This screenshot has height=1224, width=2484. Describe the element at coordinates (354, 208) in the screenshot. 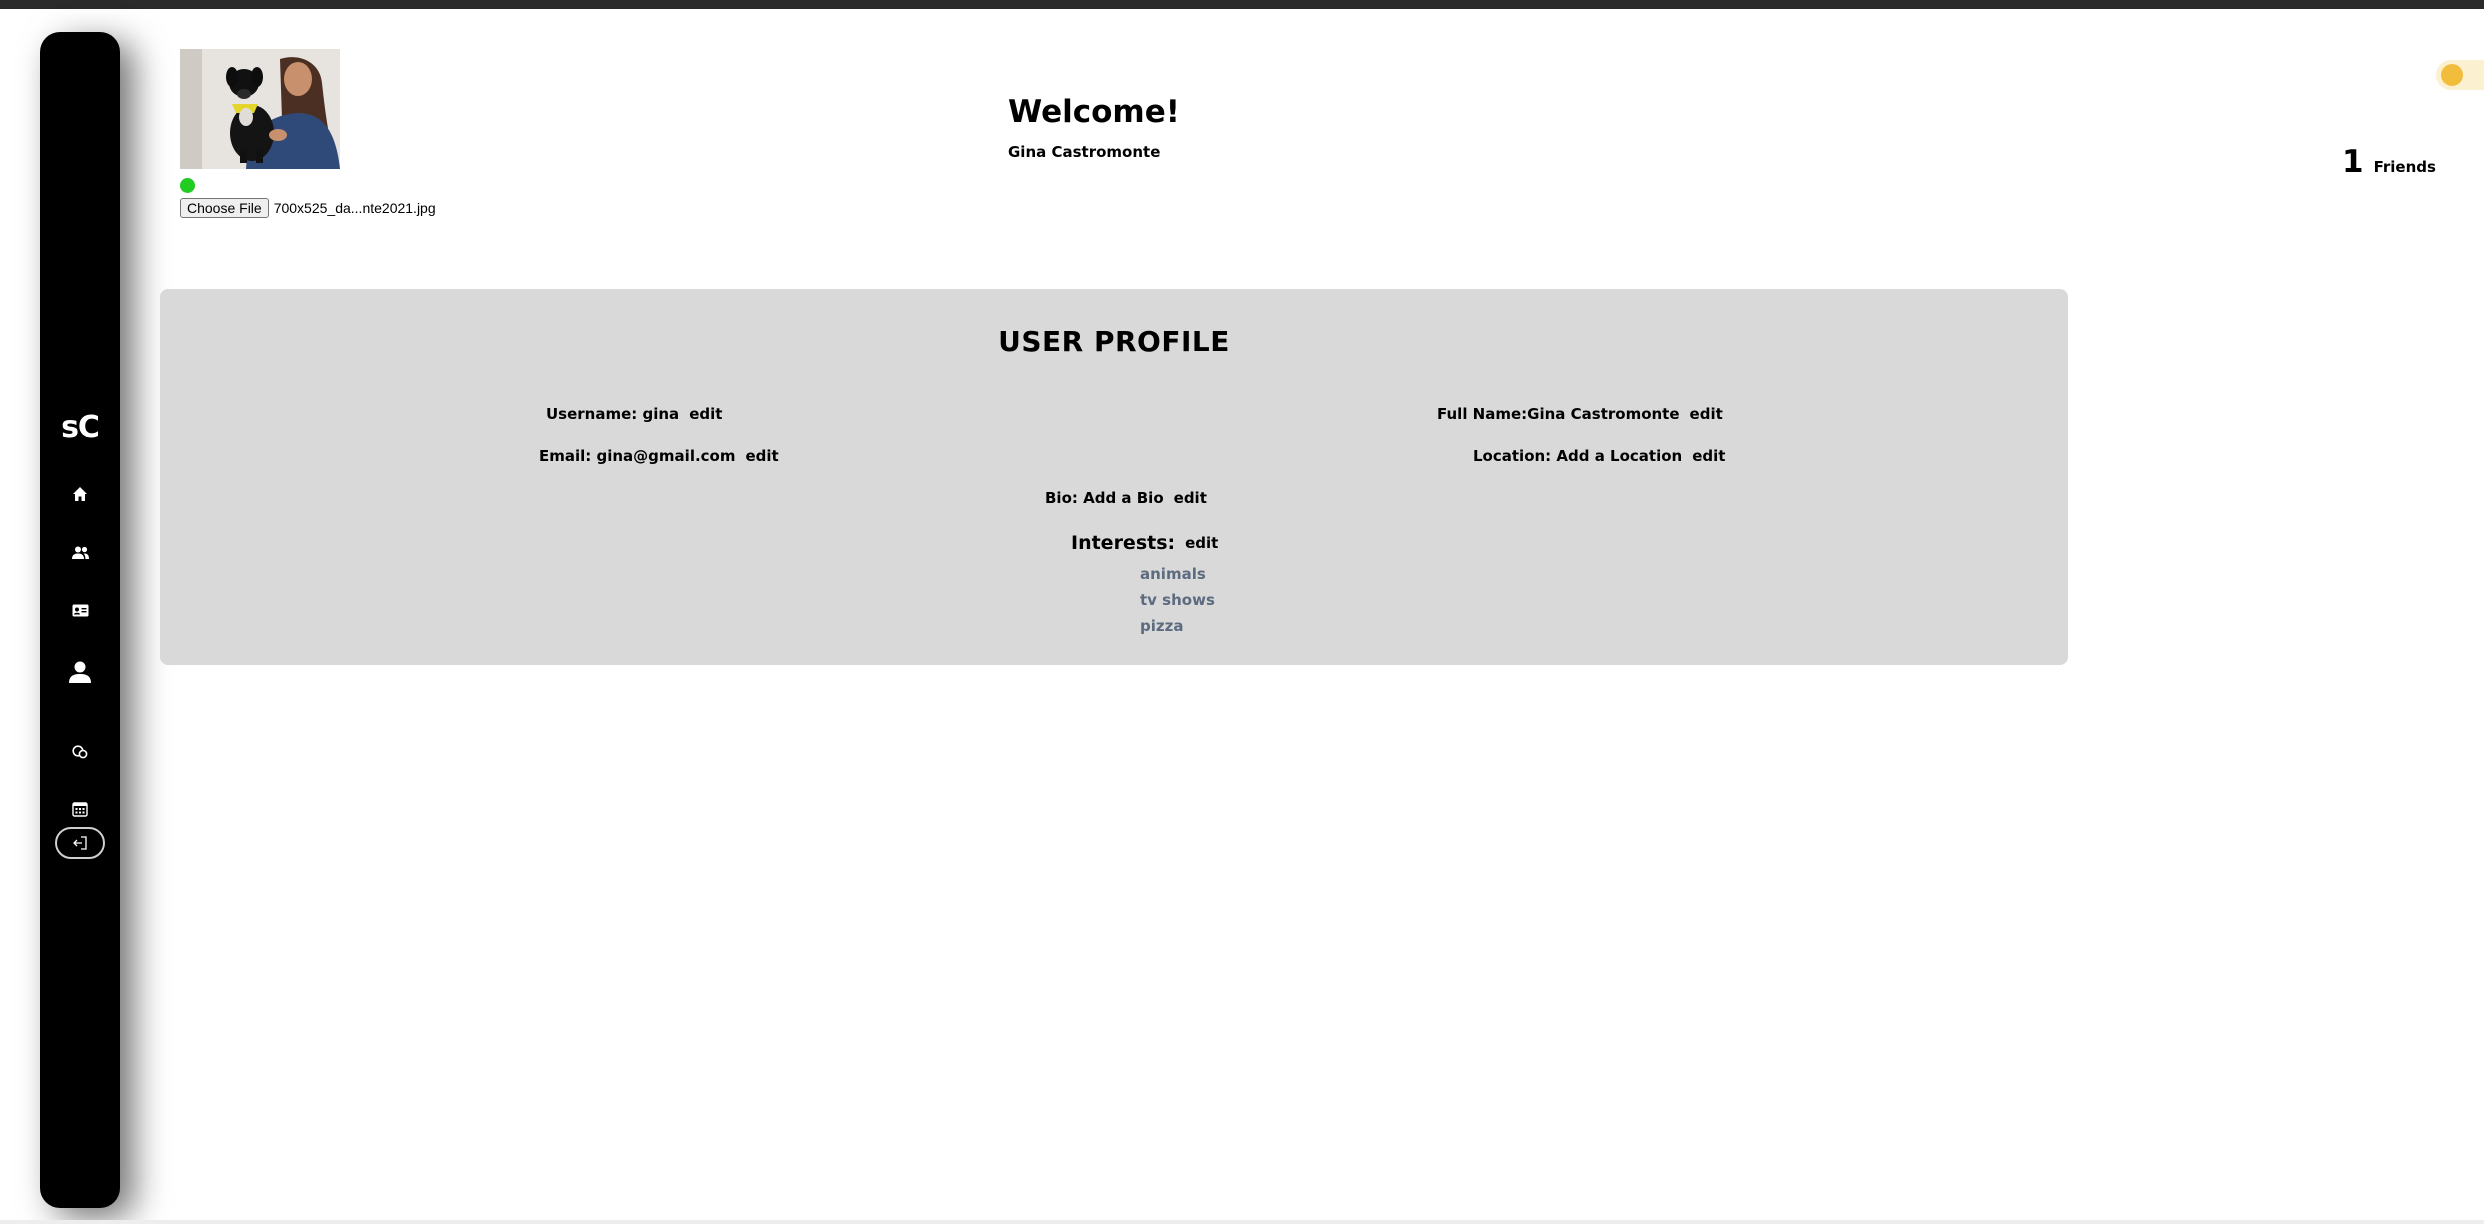

I see `selected-file-name: 700x525_da...nte2021.jpg` at that location.